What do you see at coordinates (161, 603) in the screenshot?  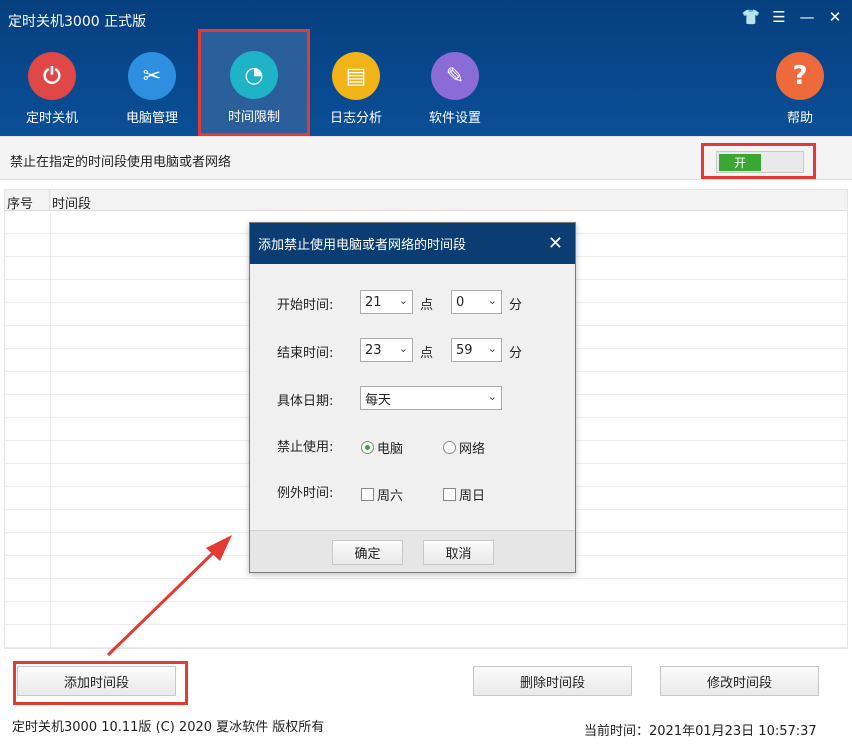 I see `arrow-line` at bounding box center [161, 603].